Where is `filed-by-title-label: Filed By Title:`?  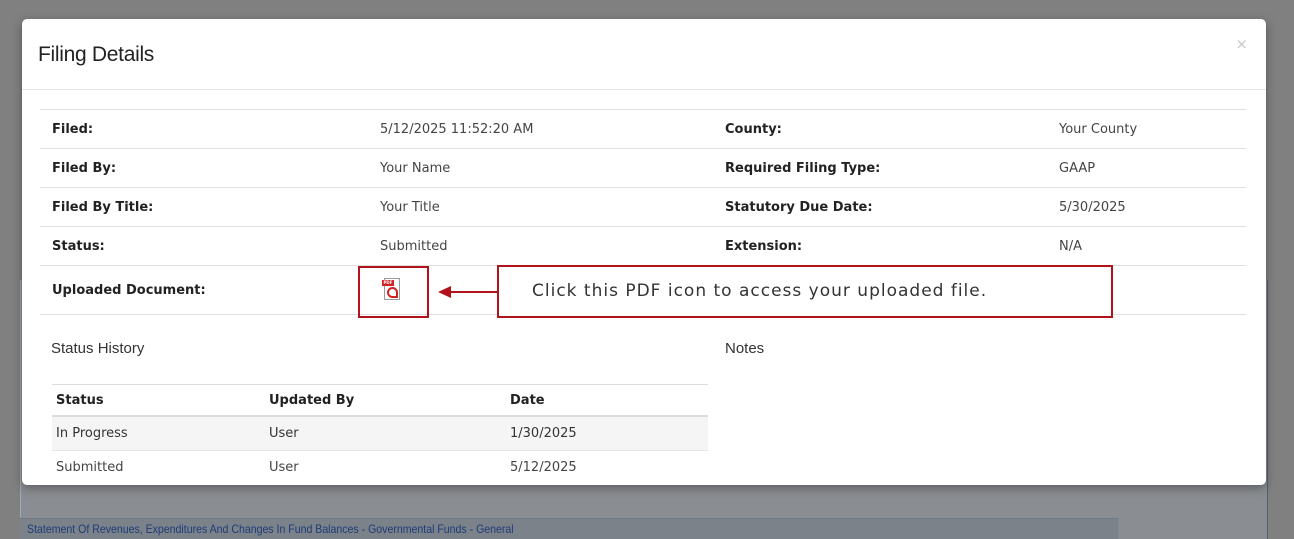 filed-by-title-label: Filed By Title: is located at coordinates (103, 207).